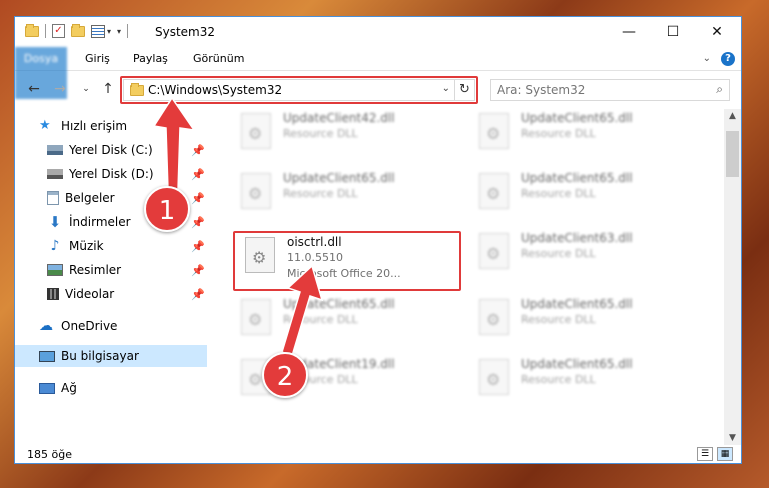 The width and height of the screenshot is (769, 488). I want to click on annotation-arrows, so click(238, 227).